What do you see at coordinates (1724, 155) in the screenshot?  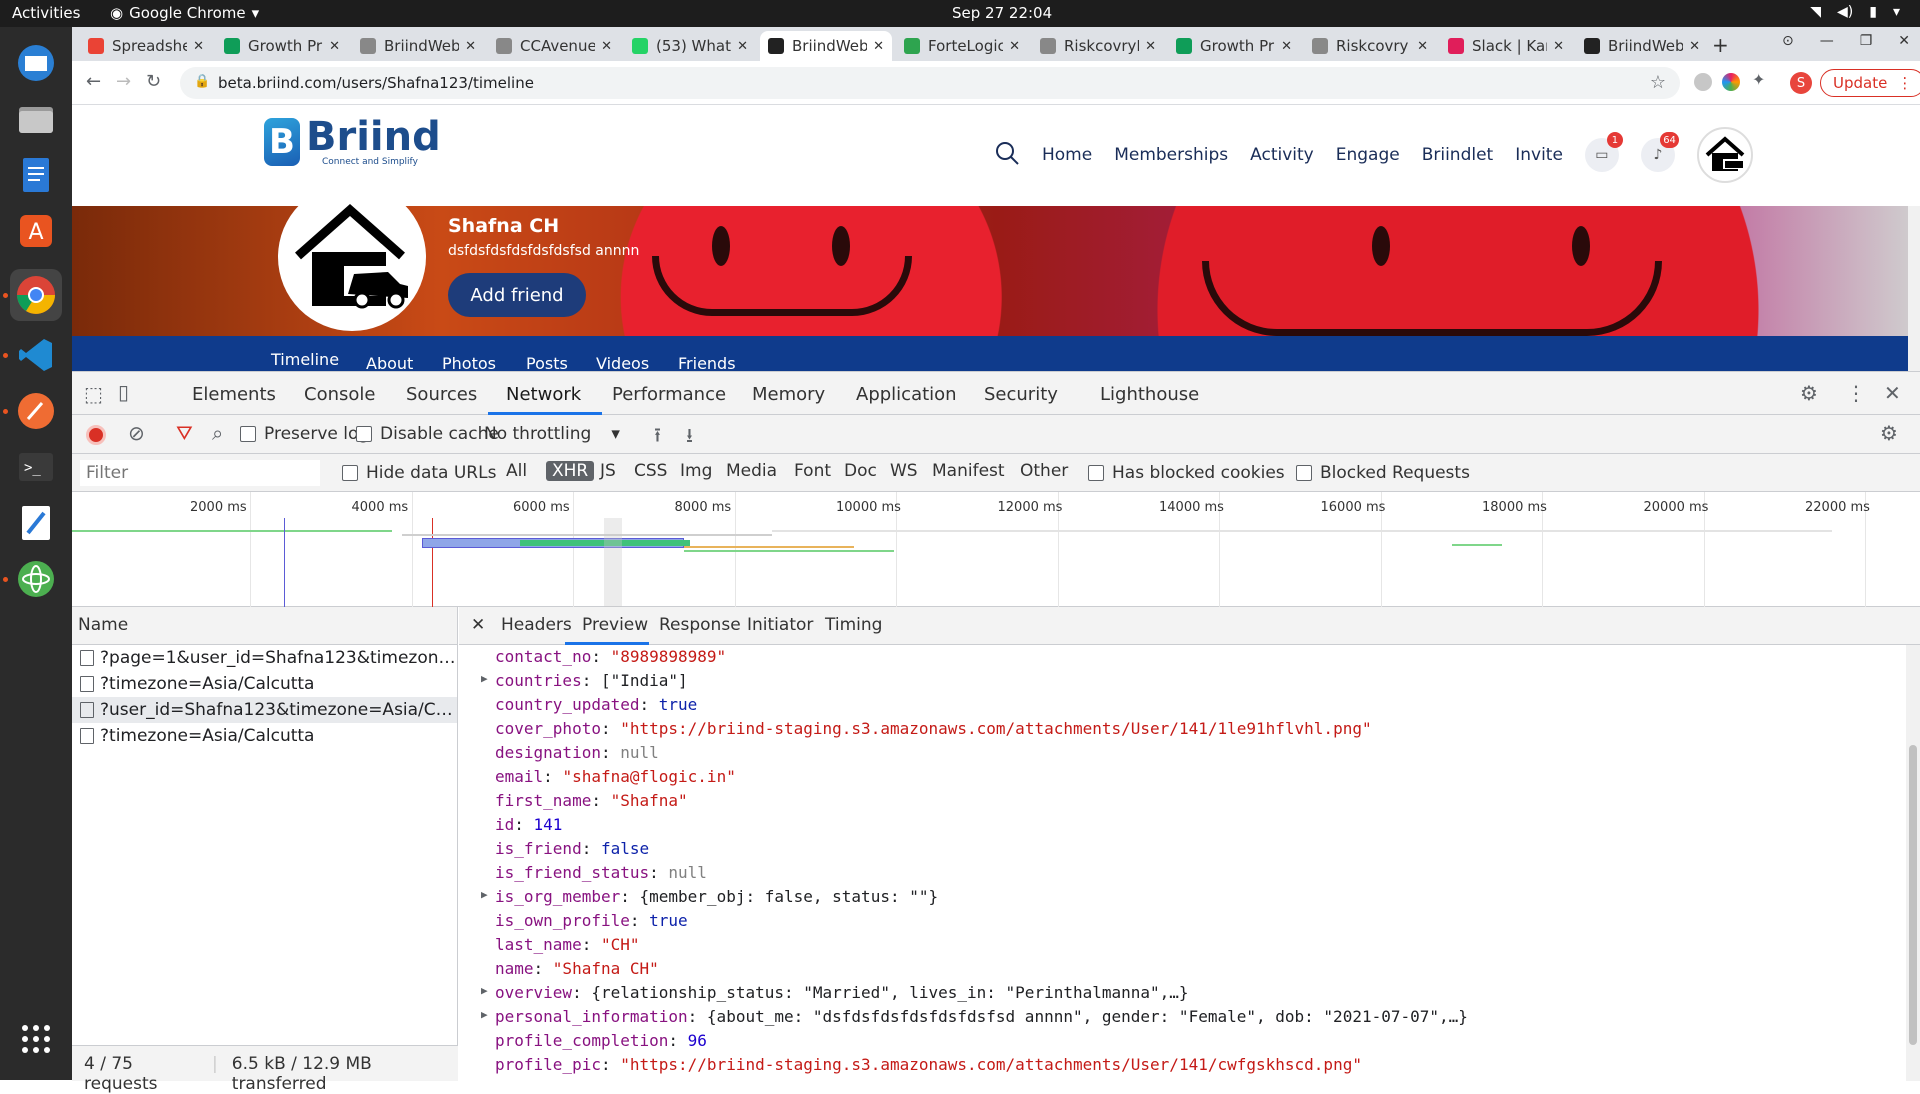 I see `user-avatar` at bounding box center [1724, 155].